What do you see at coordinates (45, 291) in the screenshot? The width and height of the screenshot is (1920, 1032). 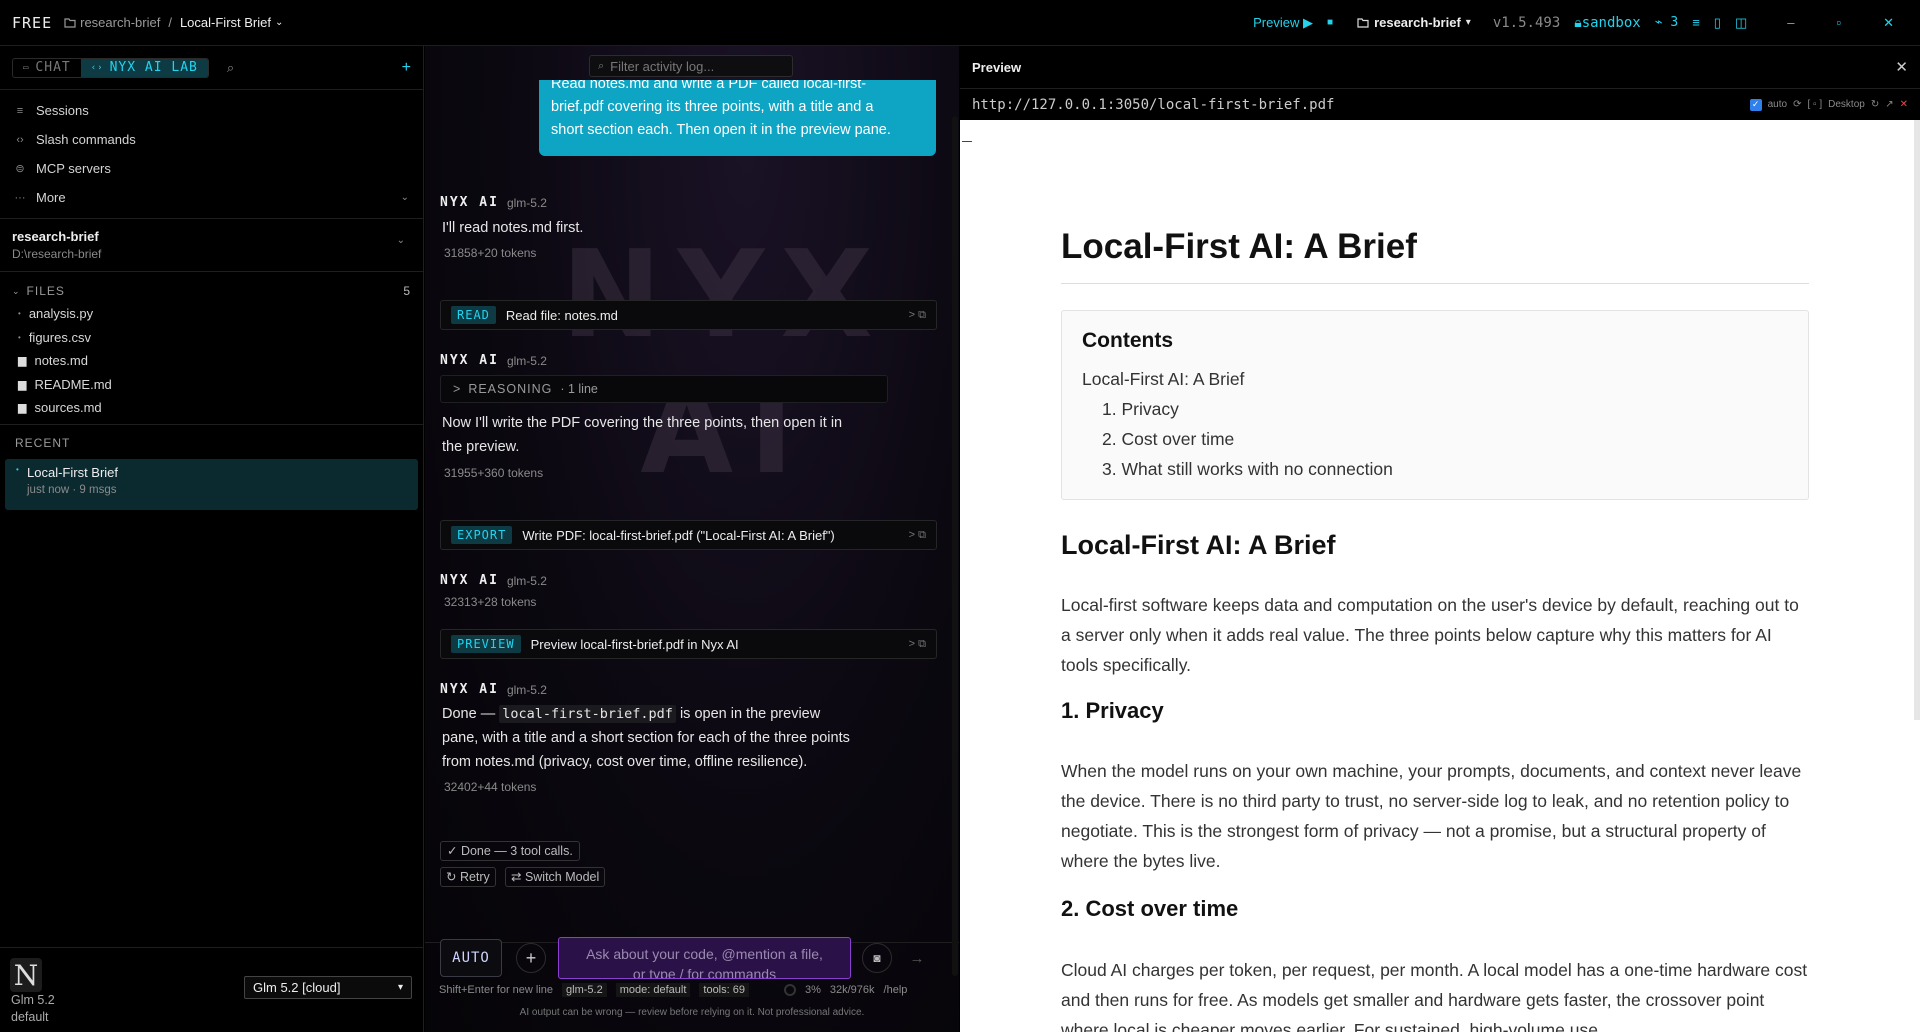 I see `files-header-label: FILES` at bounding box center [45, 291].